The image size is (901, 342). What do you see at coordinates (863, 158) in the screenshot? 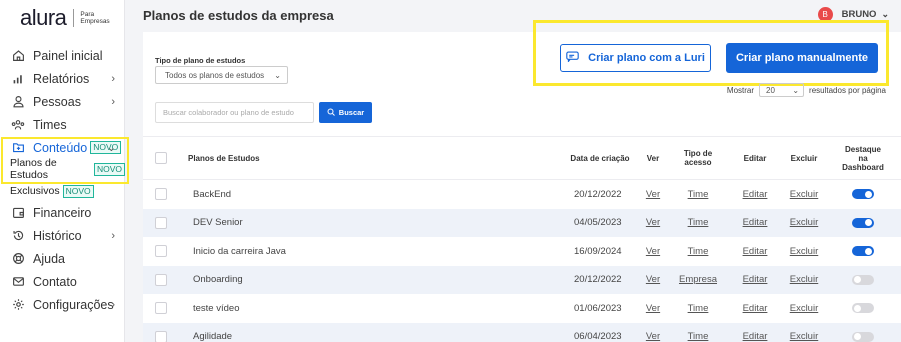
I see `header-dashboard-line2: na` at bounding box center [863, 158].